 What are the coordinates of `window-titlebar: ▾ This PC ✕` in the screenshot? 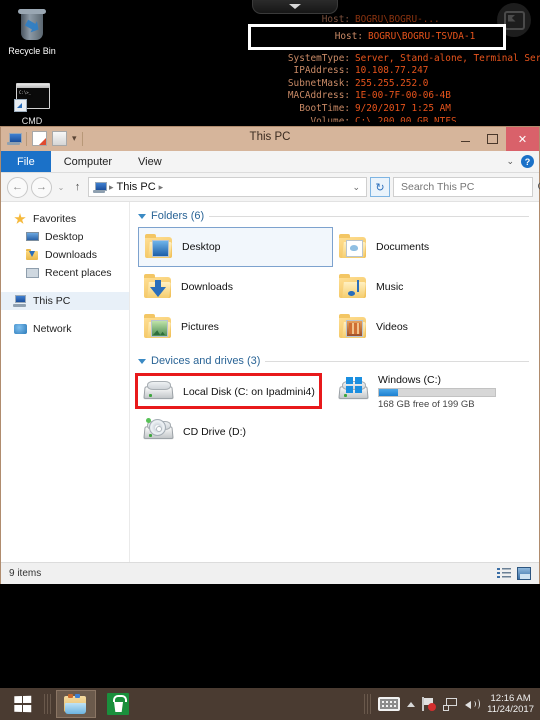 It's located at (270, 139).